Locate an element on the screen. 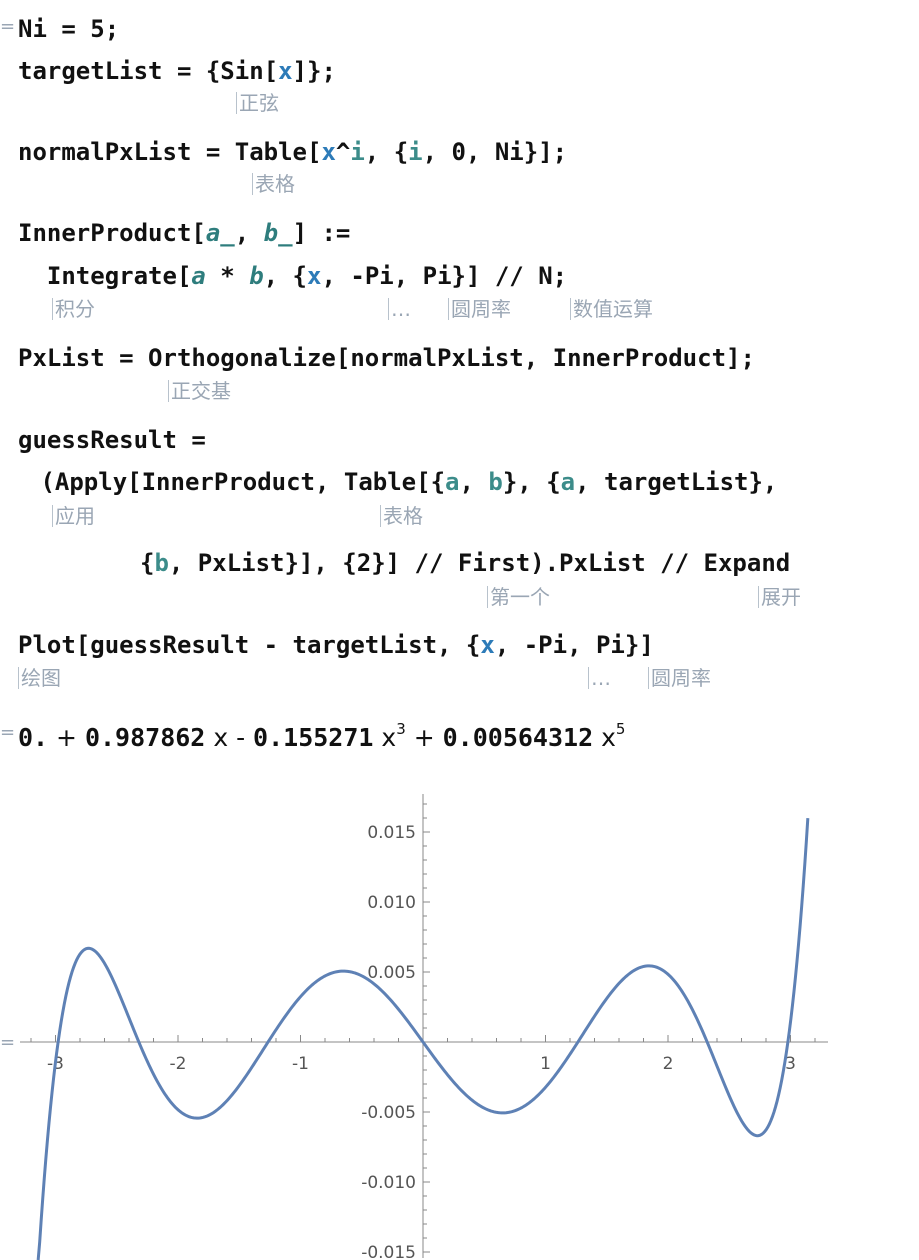 This screenshot has height=1260, width=919. code-line-integrate: Integrate[a * b, {x, -Pi, Pi}] // N; is located at coordinates (292, 276).